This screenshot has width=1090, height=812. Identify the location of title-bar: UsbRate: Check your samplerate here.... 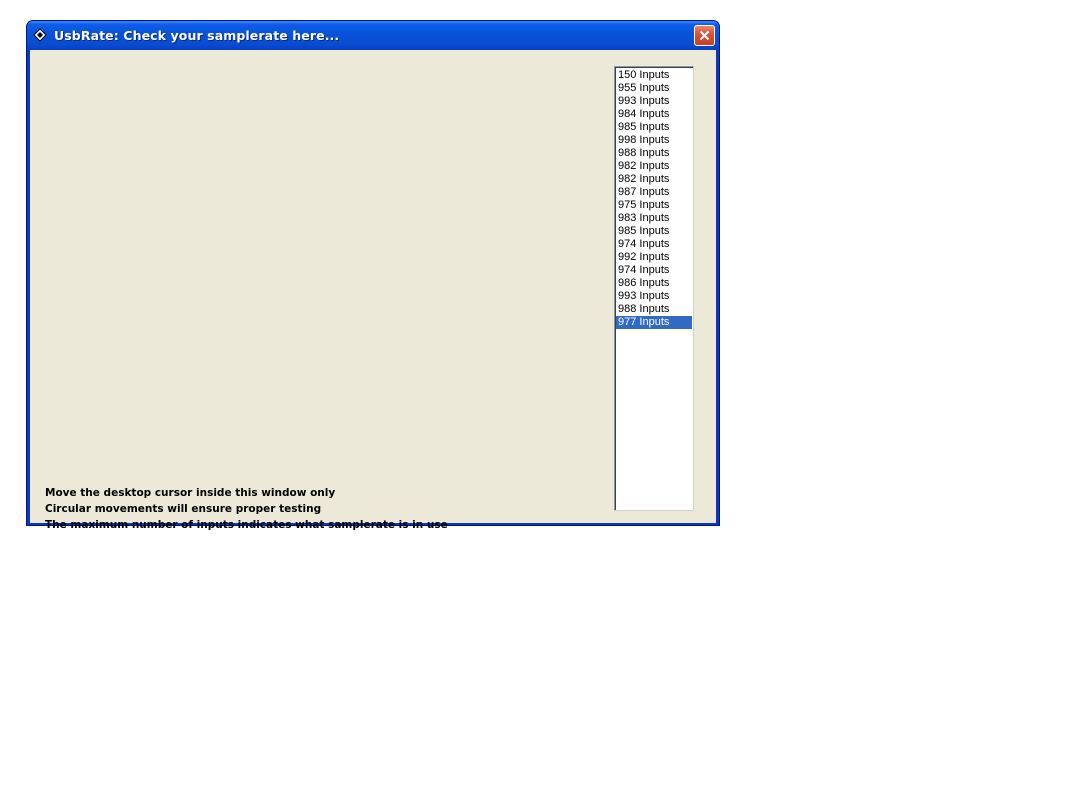
(373, 35).